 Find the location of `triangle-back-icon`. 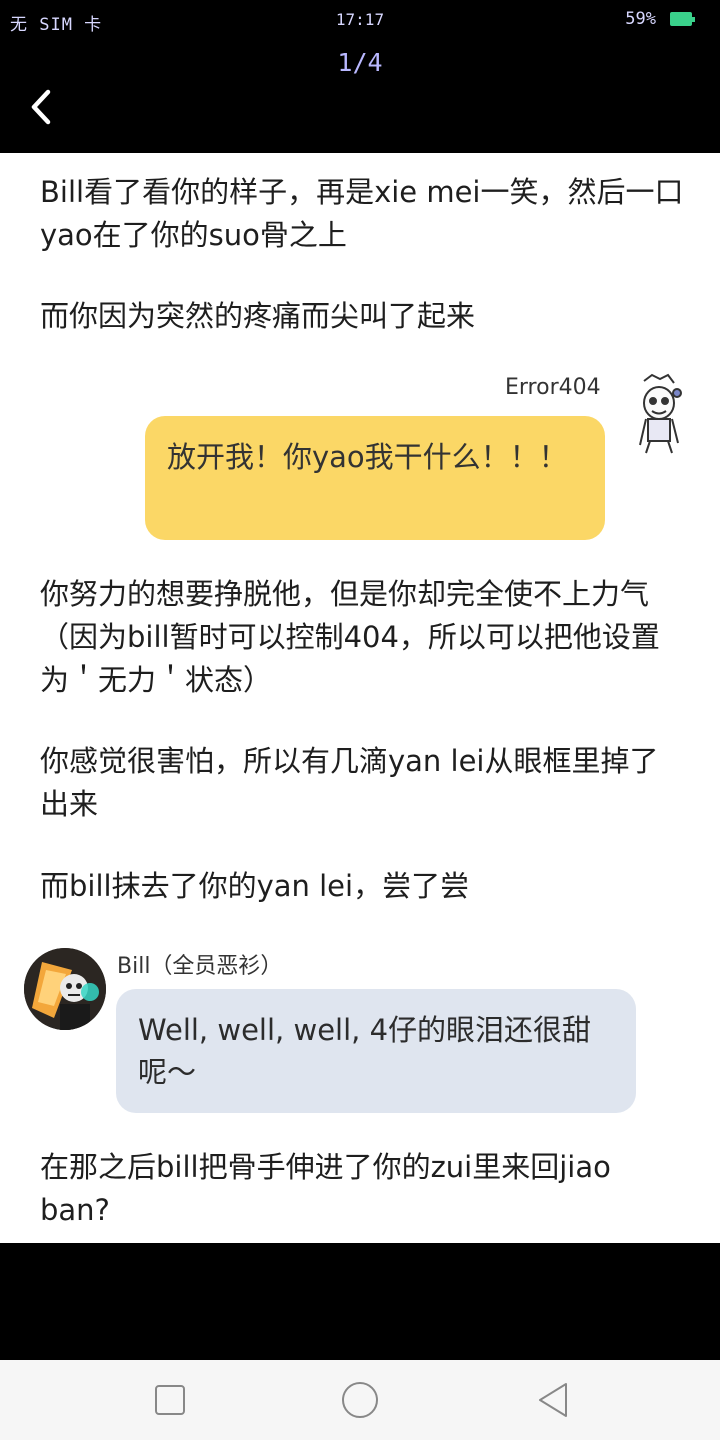

triangle-back-icon is located at coordinates (553, 1400).